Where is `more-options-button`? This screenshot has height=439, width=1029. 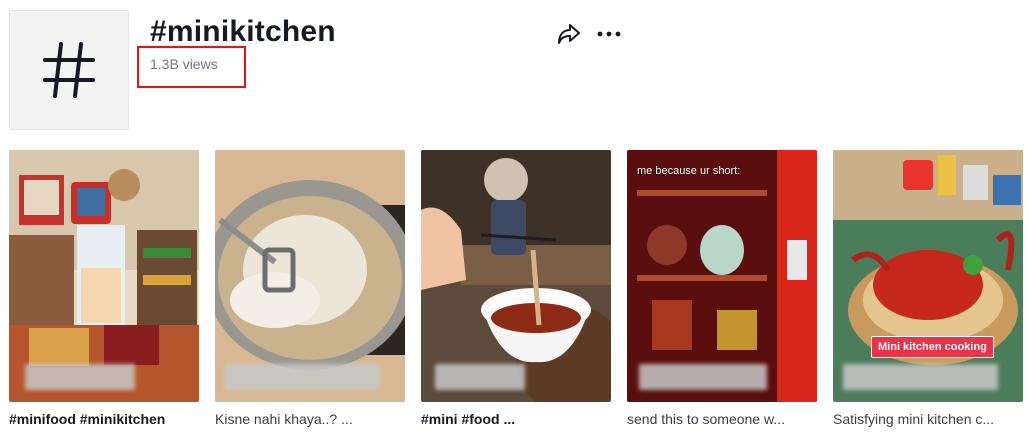 more-options-button is located at coordinates (609, 34).